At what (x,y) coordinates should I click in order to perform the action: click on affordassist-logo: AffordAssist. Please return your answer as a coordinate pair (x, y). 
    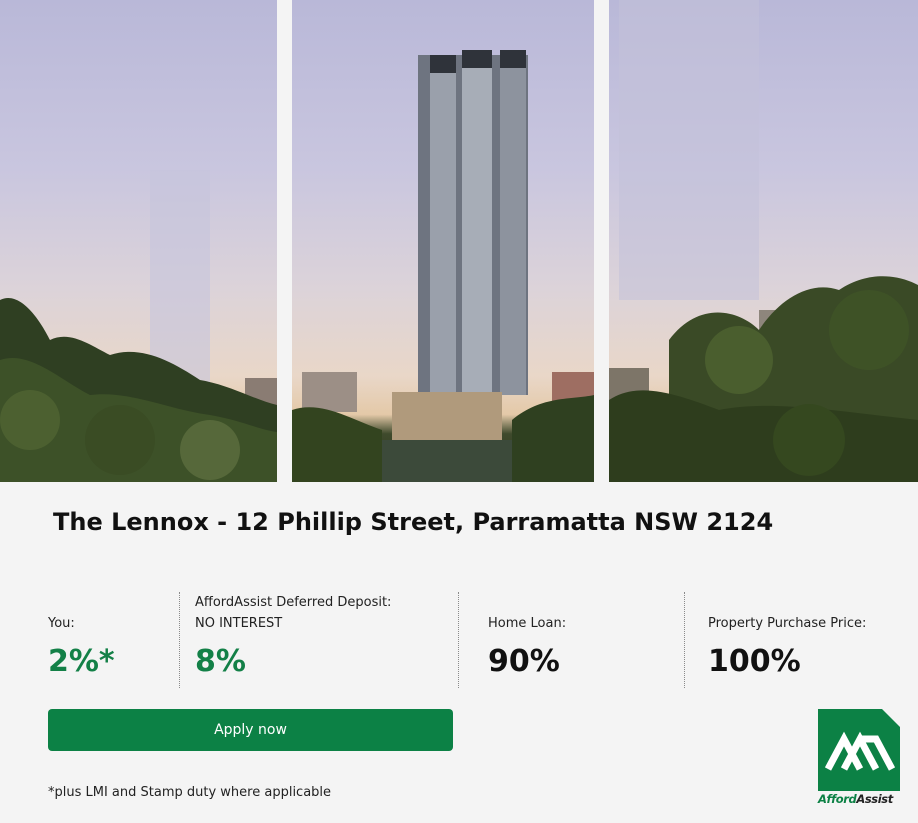
    Looking at the image, I should click on (860, 759).